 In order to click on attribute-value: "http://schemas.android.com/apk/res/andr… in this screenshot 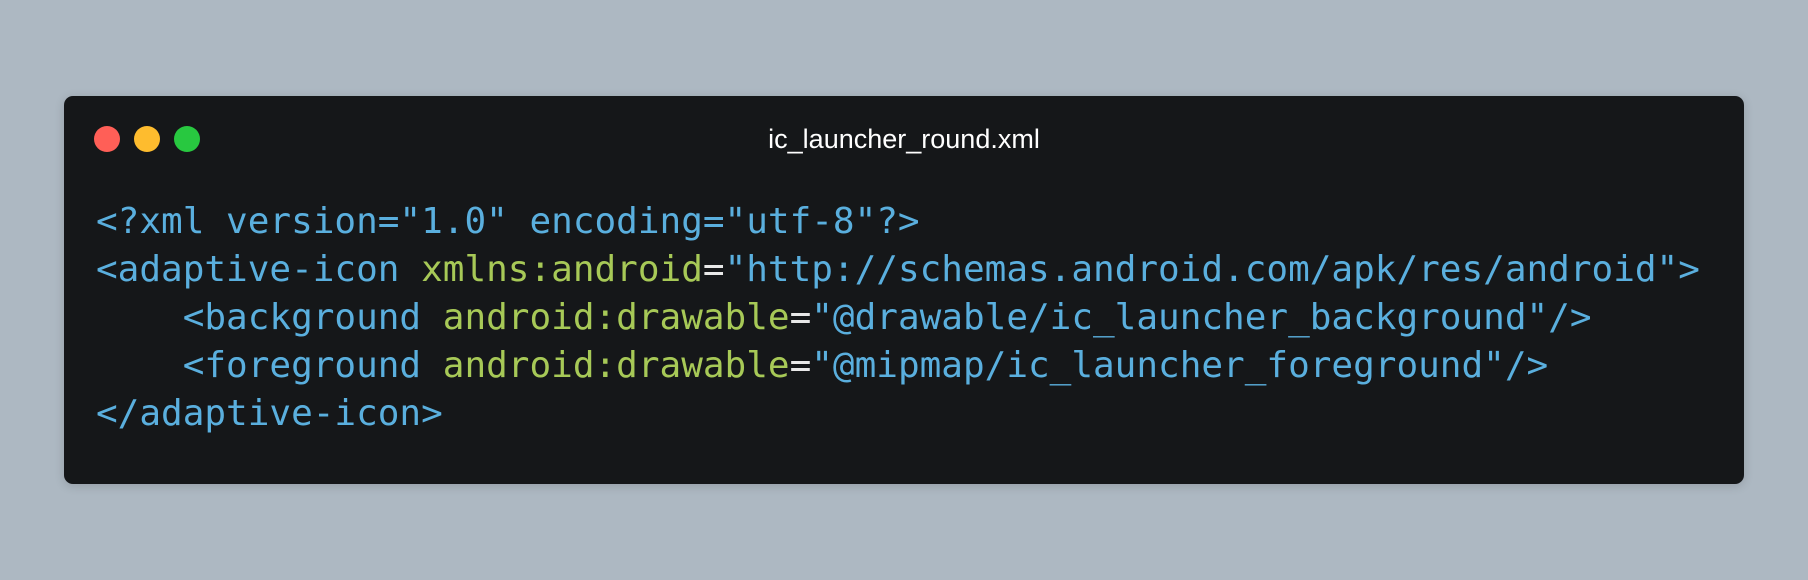, I will do `click(1212, 269)`.